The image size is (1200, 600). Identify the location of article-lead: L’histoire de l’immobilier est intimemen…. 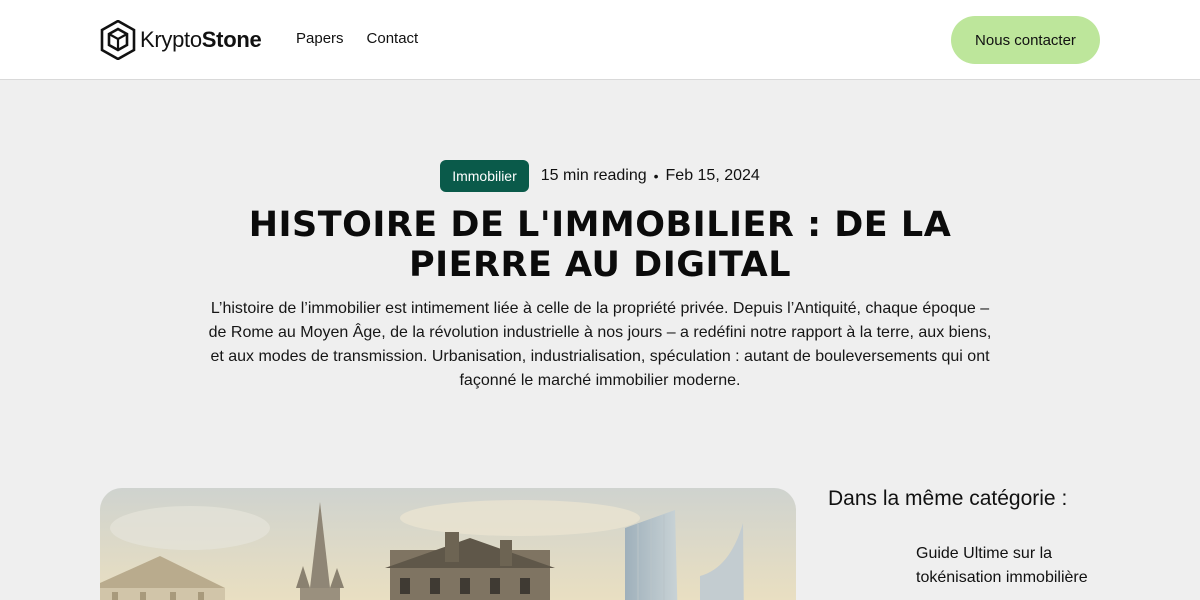
(600, 344).